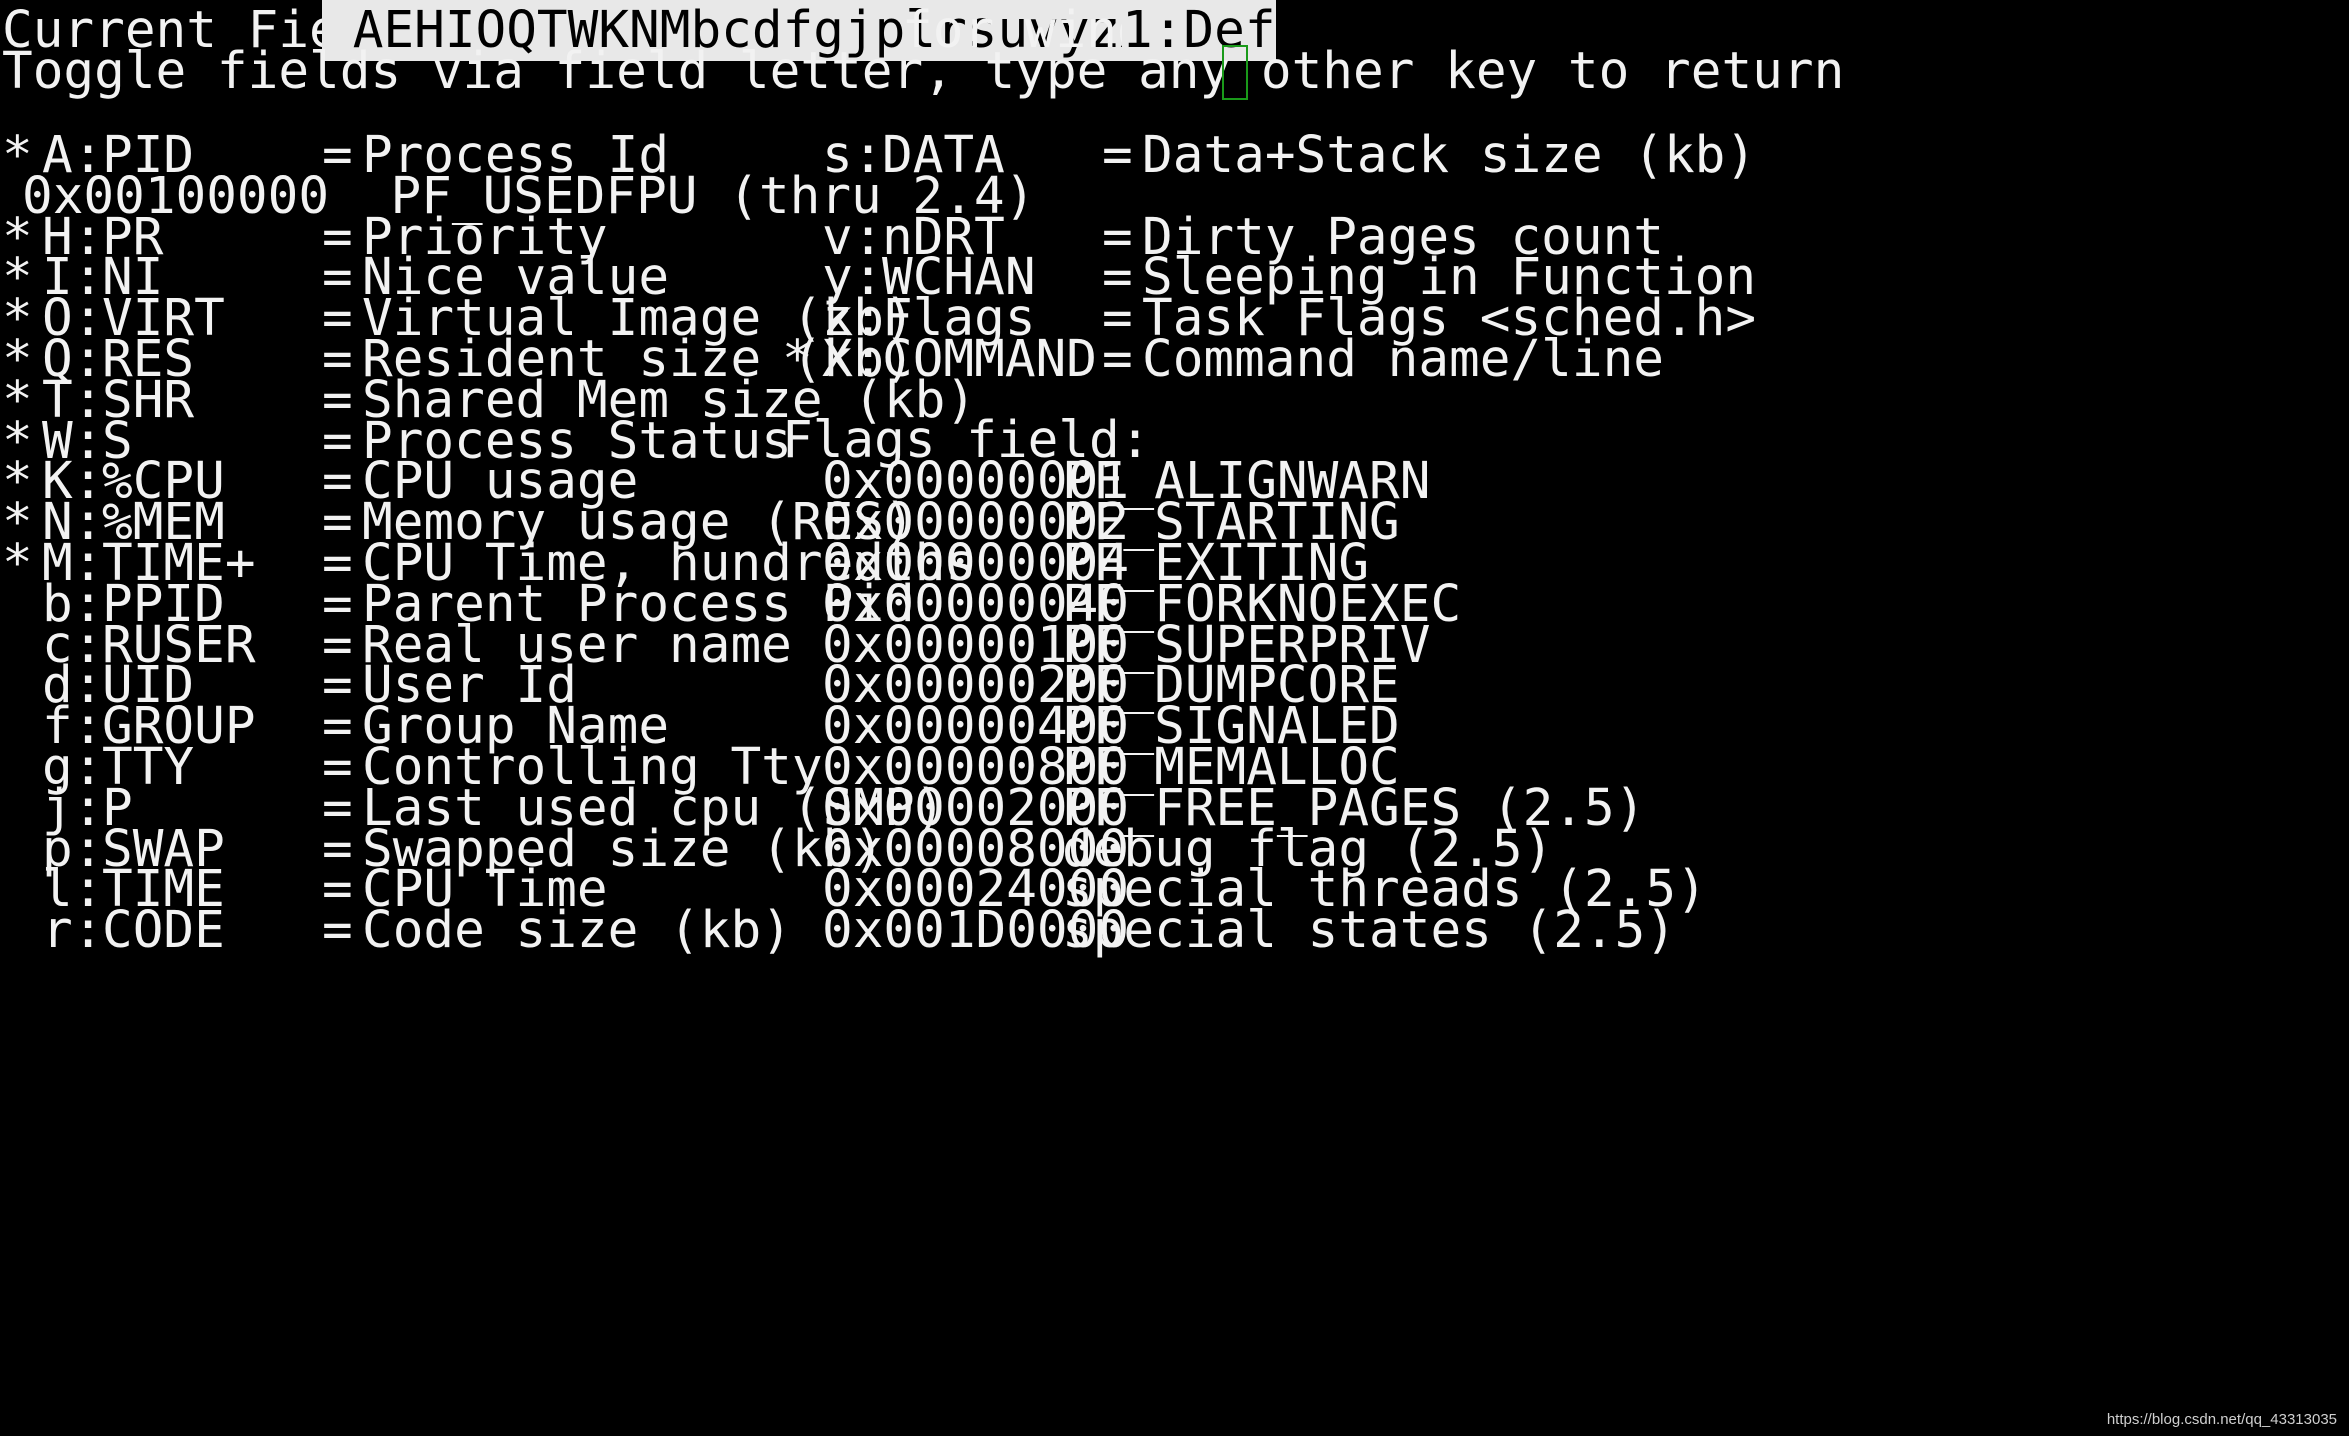 This screenshot has width=2349, height=1436. Describe the element at coordinates (577, 931) in the screenshot. I see `field-desc: Code size (kb)` at that location.